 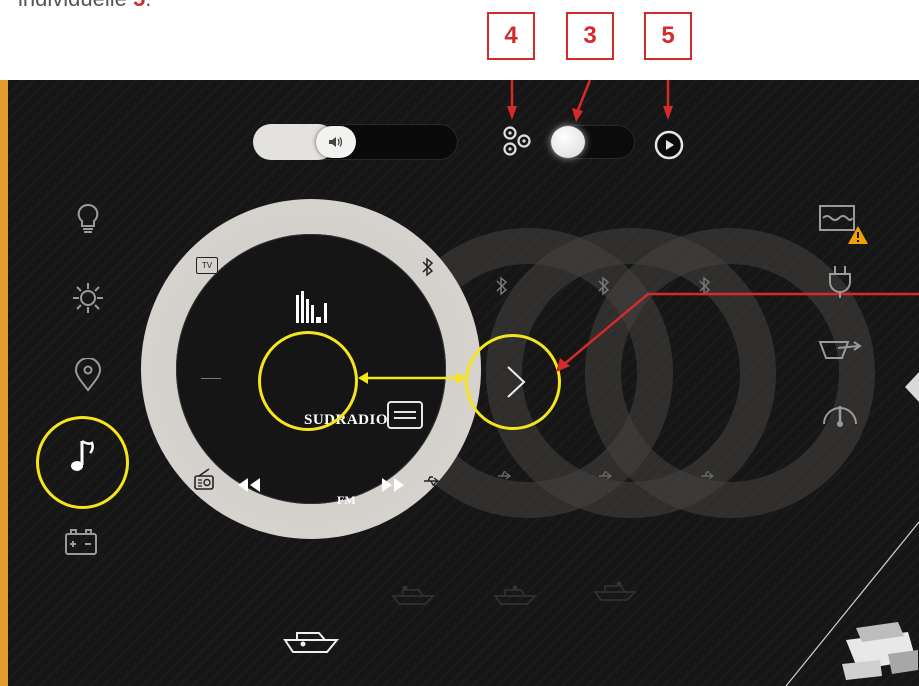 What do you see at coordinates (511, 36) in the screenshot?
I see `callout-4: 4` at bounding box center [511, 36].